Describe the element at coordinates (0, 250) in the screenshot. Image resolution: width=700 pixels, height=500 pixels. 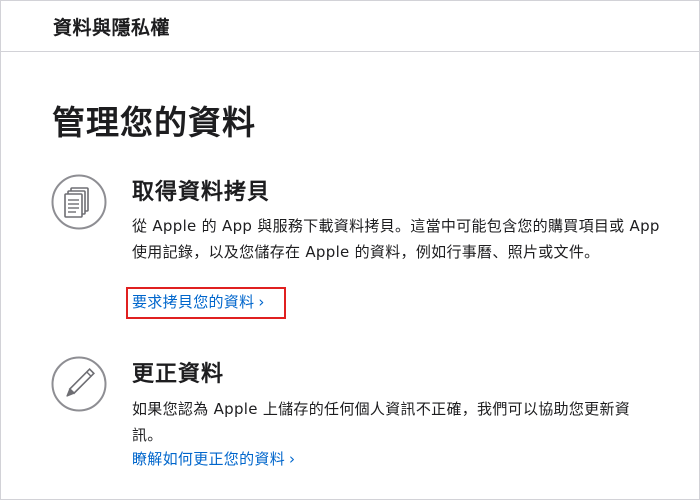
I see `frame-left-border` at that location.